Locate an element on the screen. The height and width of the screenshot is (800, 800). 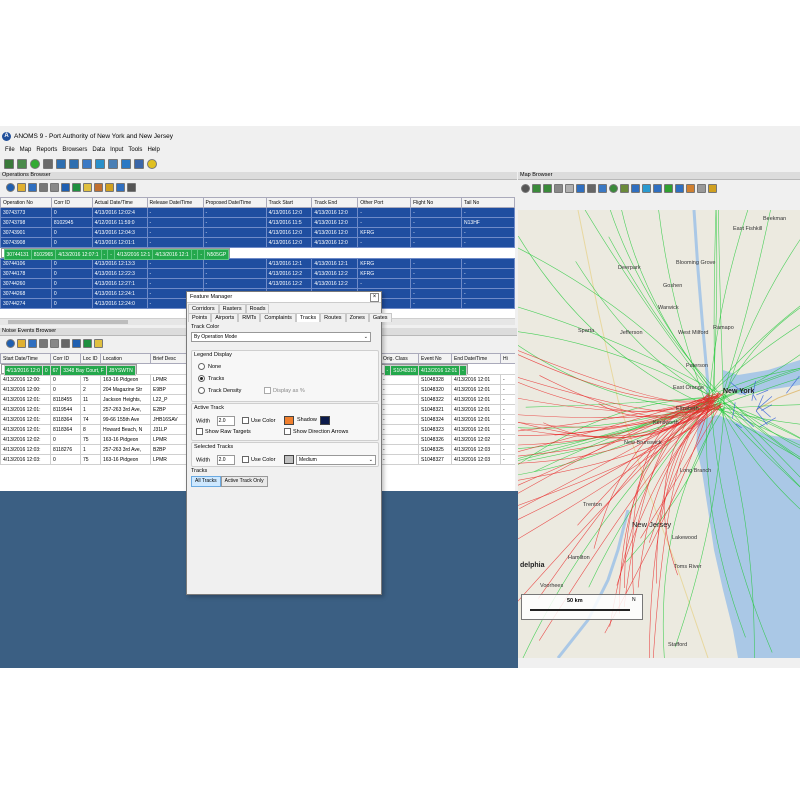
noise-row: 4/13/2016 12:00: 0 75 163-16 Pidgeon LPMR is located at coordinates (93, 379).